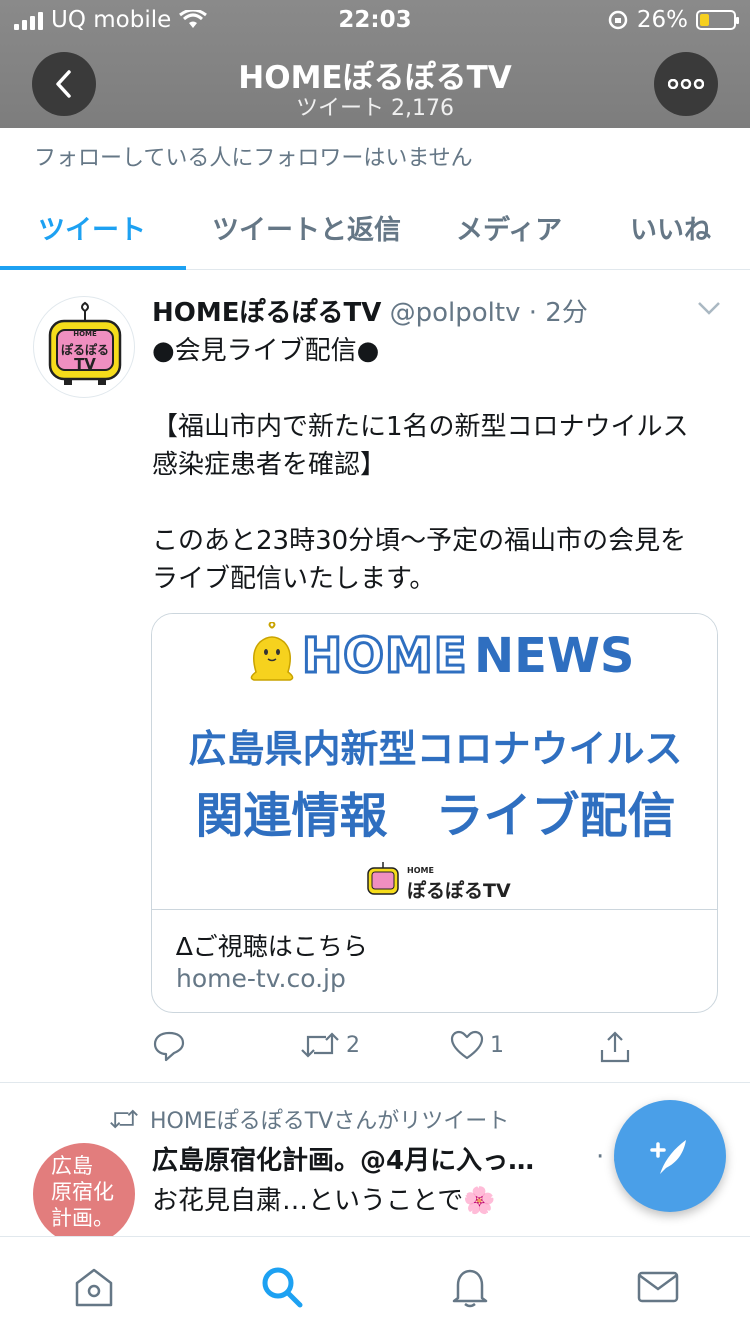 The width and height of the screenshot is (750, 1334). I want to click on reply-button, so click(169, 1046).